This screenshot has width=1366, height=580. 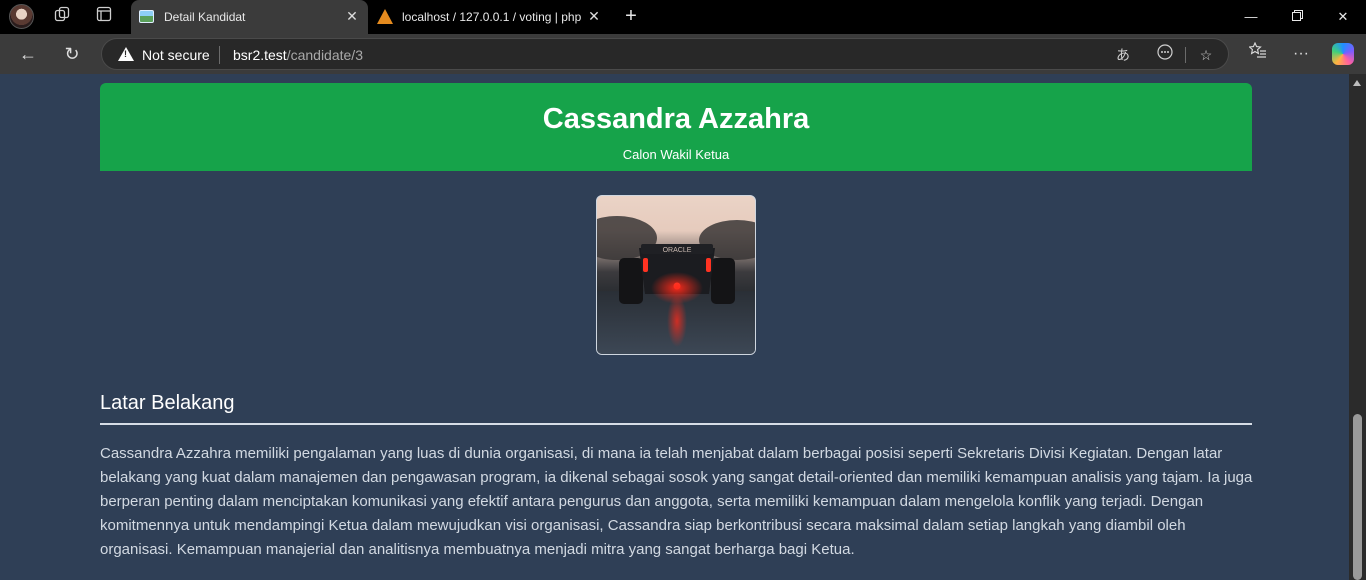 I want to click on read-aloud-icon: あ, so click(x=1123, y=55).